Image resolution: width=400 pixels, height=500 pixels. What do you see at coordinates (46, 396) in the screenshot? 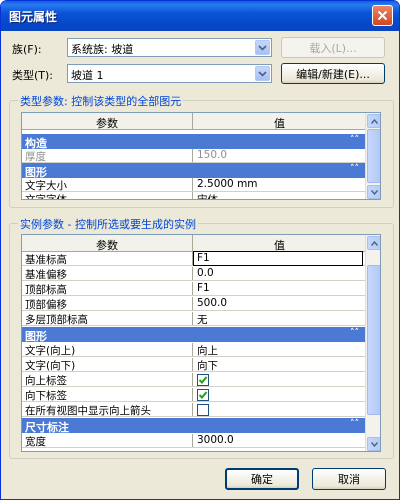
I see `property-name: 向下标签` at bounding box center [46, 396].